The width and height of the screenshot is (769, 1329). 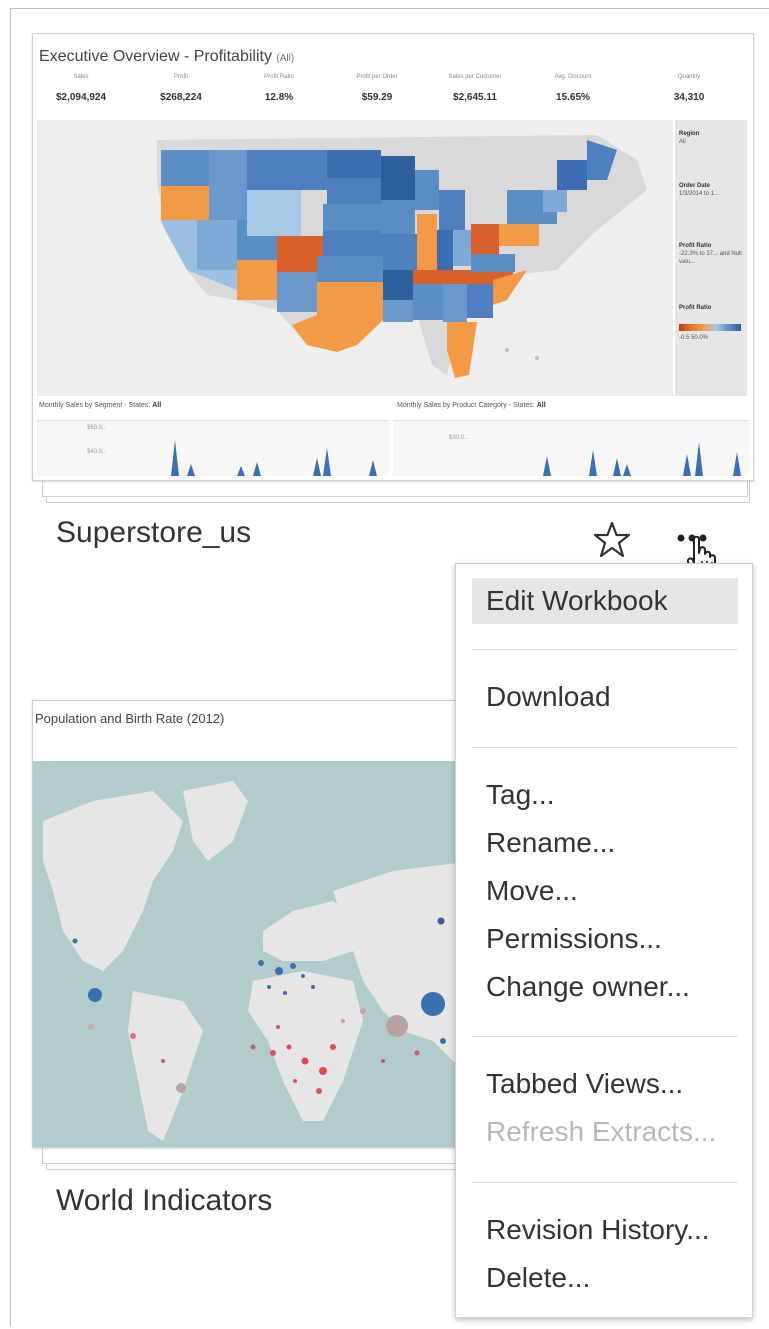 What do you see at coordinates (689, 77) in the screenshot?
I see `kpi-label: Quantity` at bounding box center [689, 77].